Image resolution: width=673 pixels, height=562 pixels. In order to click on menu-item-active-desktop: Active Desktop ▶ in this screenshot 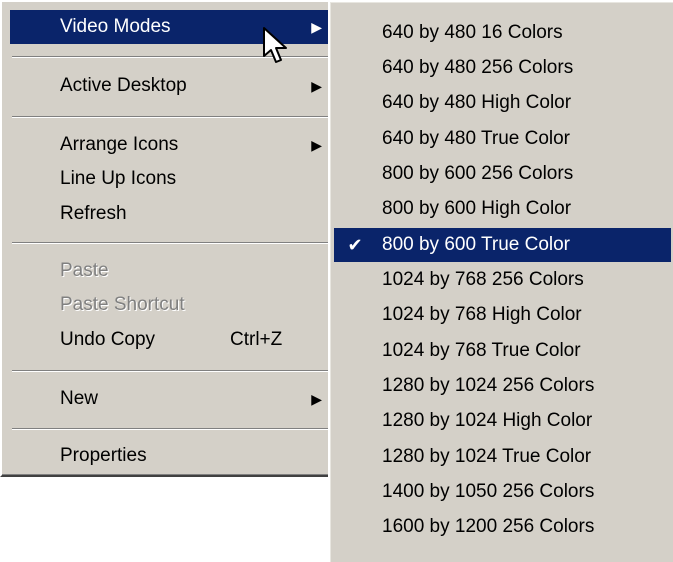, I will do `click(171, 86)`.